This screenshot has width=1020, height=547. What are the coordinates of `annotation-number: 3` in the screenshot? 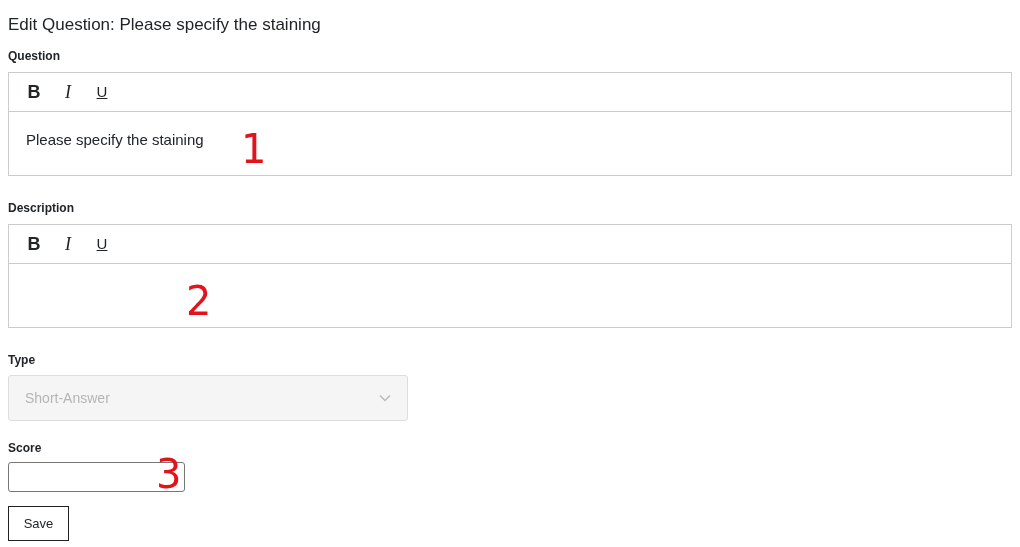 It's located at (169, 474).